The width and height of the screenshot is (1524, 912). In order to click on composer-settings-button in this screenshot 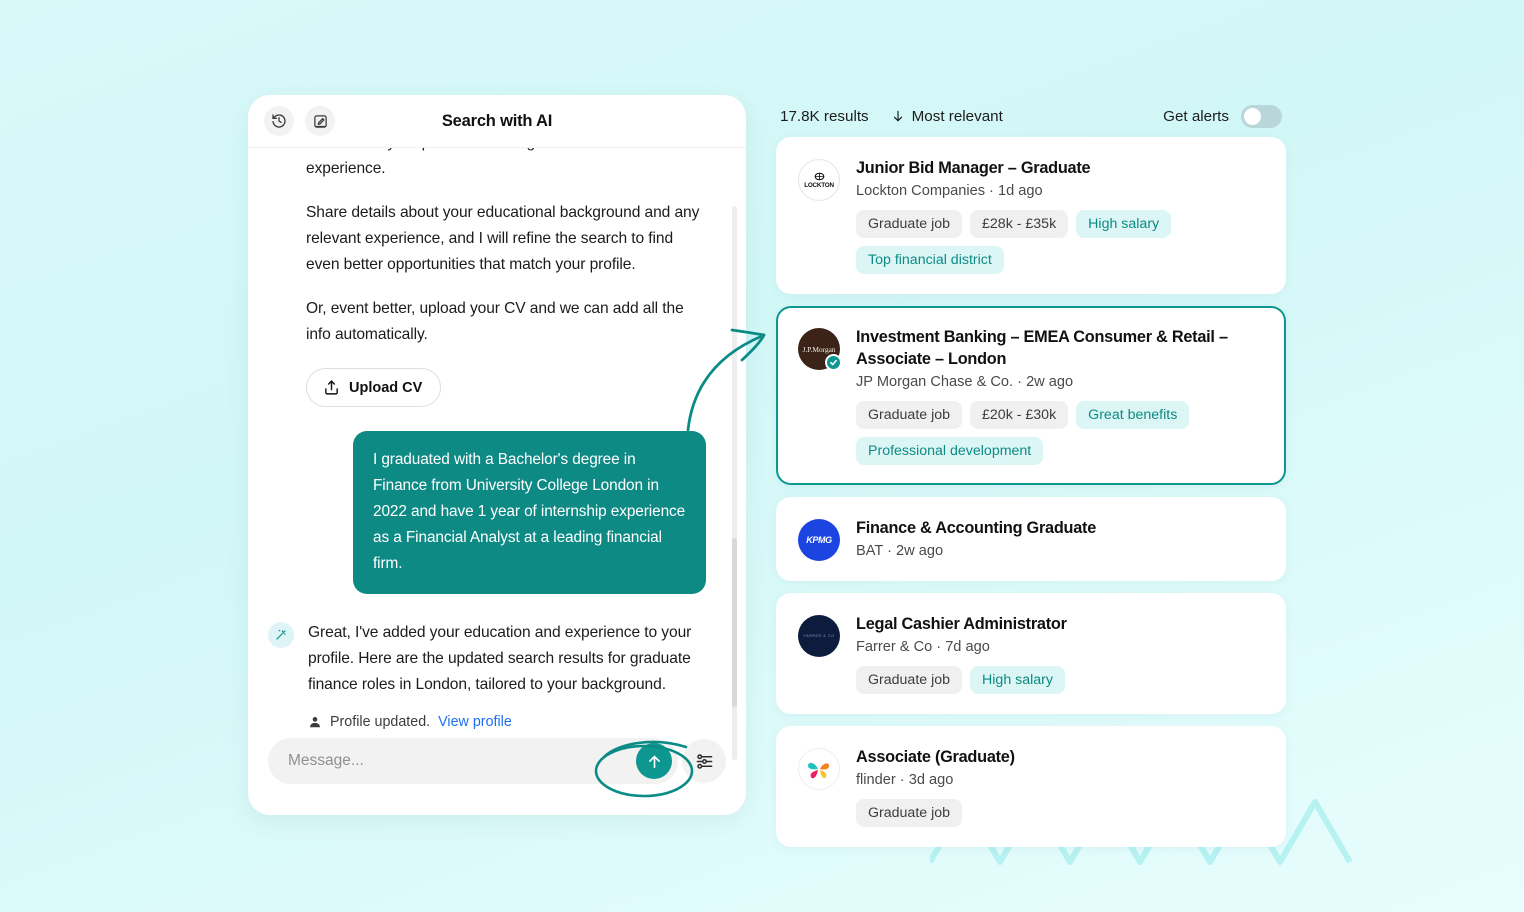, I will do `click(704, 761)`.